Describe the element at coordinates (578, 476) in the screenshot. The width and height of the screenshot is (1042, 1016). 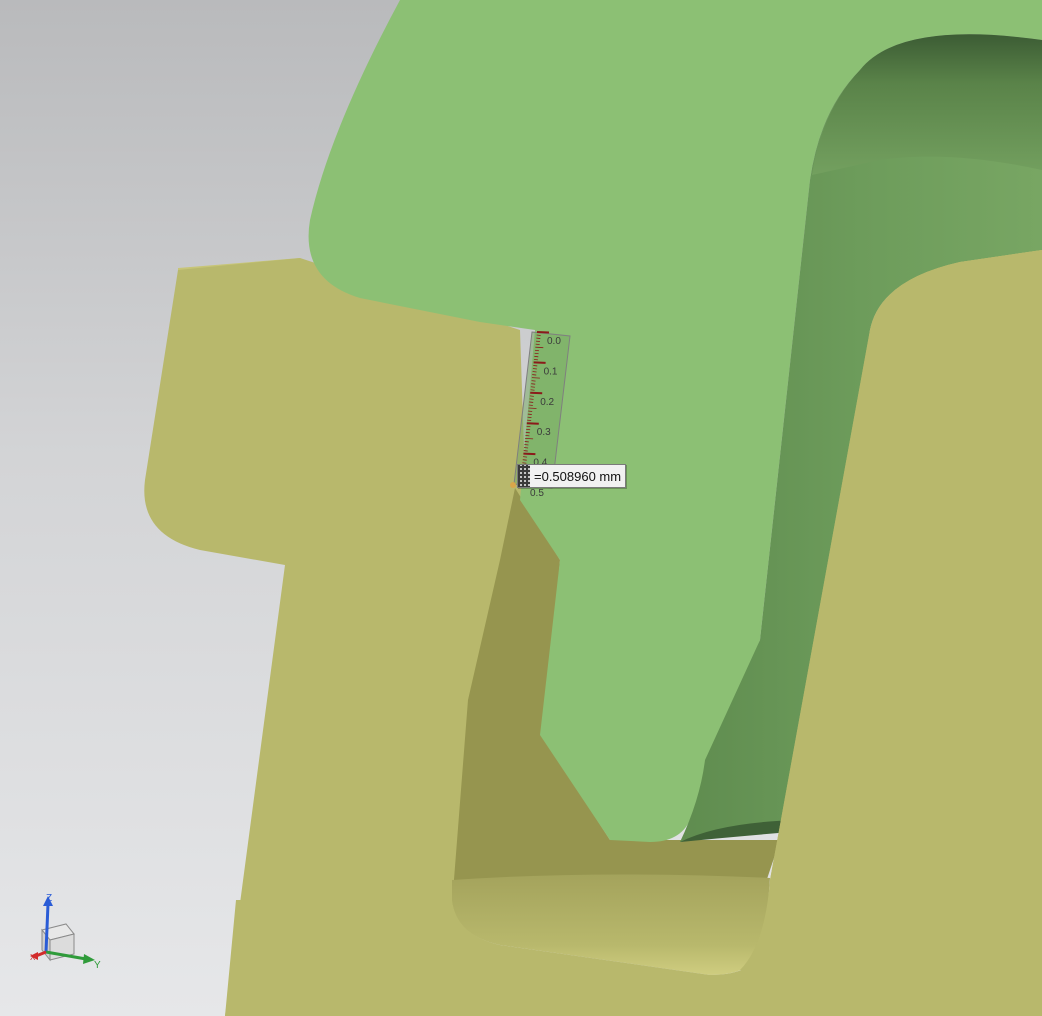
I see `measurement-value: =0.508960 mm` at that location.